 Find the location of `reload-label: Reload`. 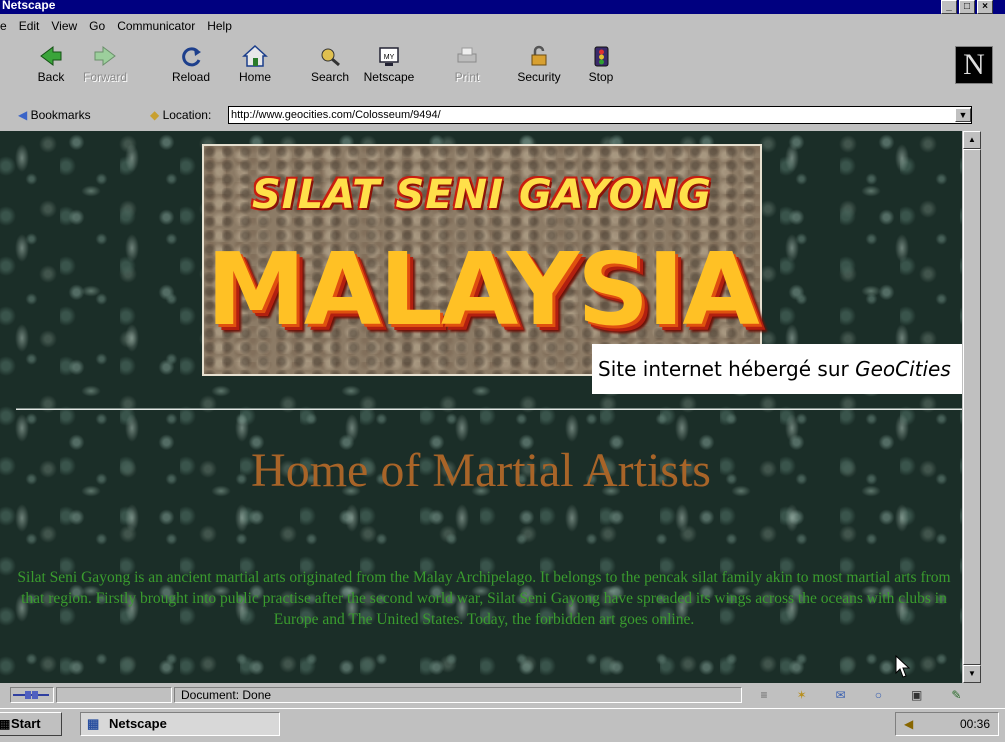

reload-label: Reload is located at coordinates (191, 77).